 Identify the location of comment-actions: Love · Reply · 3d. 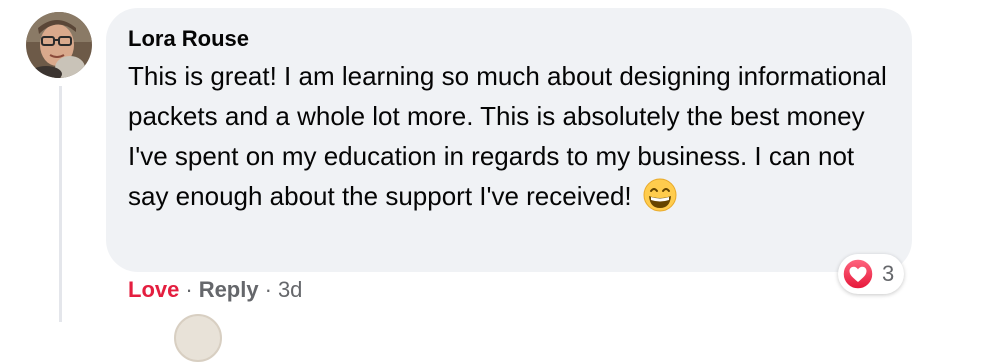
(215, 290).